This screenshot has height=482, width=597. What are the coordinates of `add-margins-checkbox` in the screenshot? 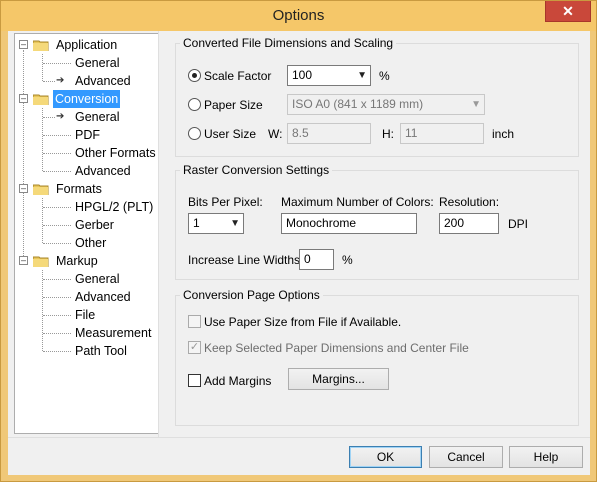 It's located at (194, 380).